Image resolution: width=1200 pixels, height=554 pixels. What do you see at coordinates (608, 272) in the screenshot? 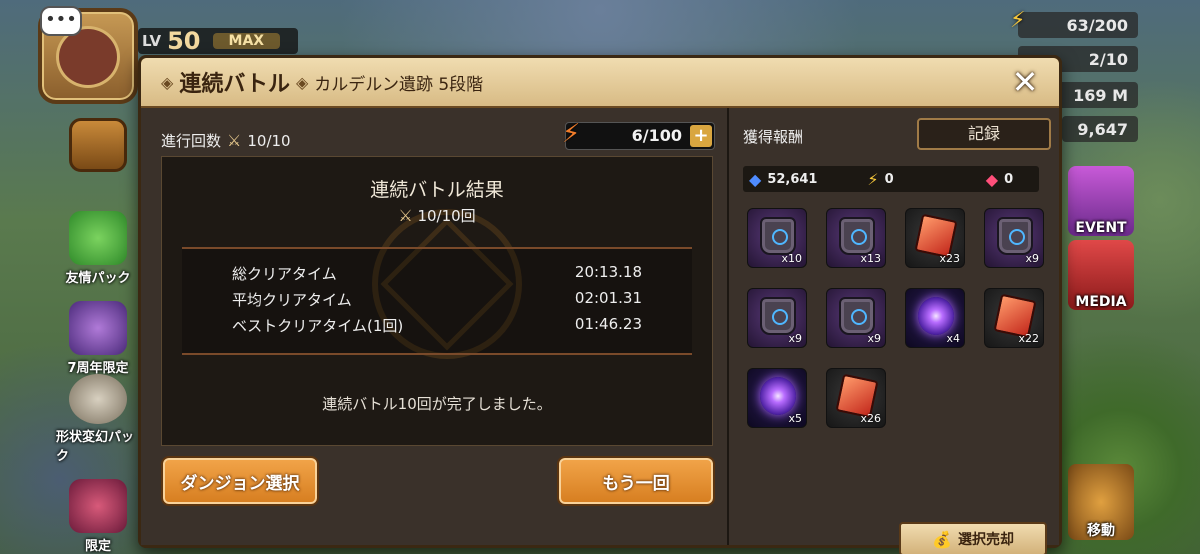
I see `stat-value: 20:13.18` at bounding box center [608, 272].